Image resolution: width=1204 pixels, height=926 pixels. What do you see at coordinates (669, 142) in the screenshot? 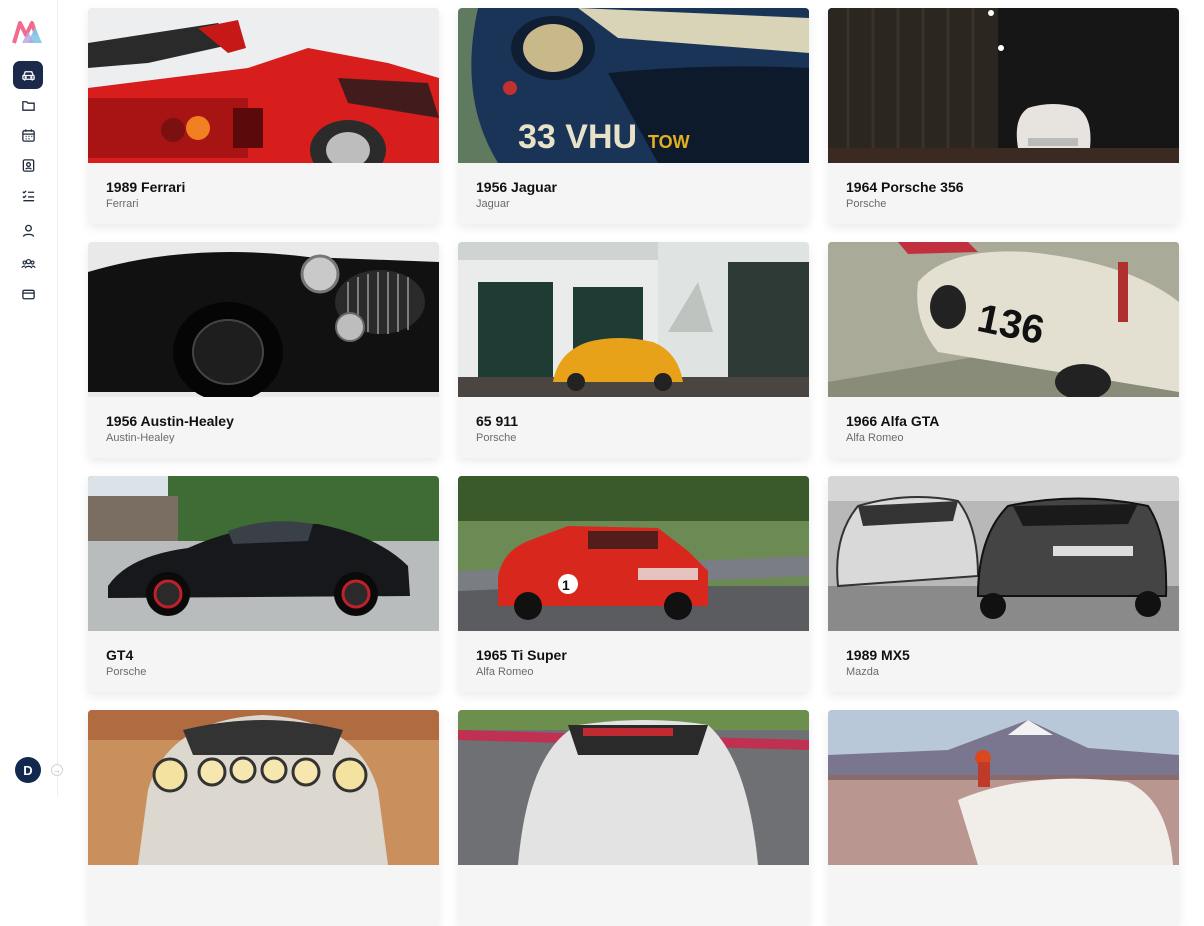
I see `svg-text: TOW` at bounding box center [669, 142].